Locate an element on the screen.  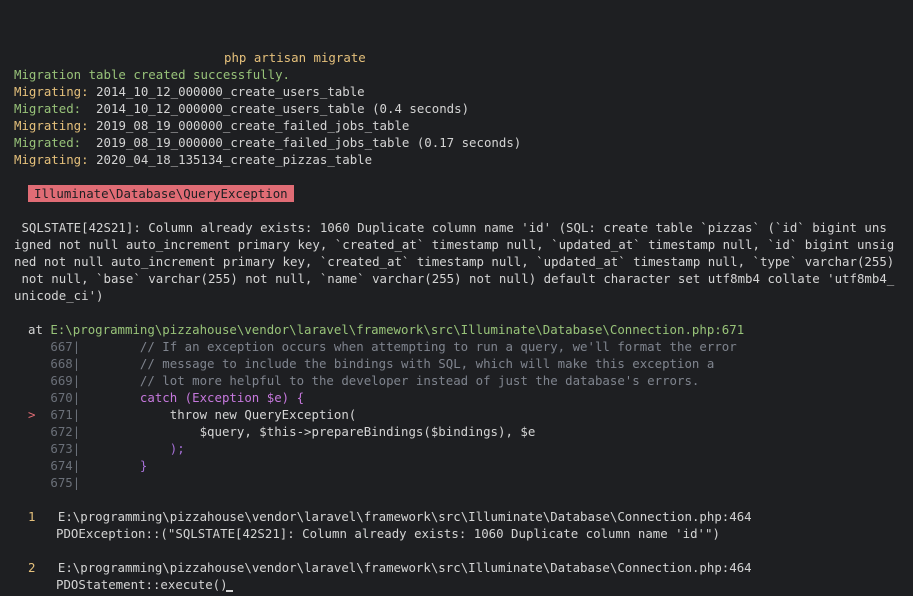
exception-badge-row: Illuminate\Database\QueryException is located at coordinates (161, 193).